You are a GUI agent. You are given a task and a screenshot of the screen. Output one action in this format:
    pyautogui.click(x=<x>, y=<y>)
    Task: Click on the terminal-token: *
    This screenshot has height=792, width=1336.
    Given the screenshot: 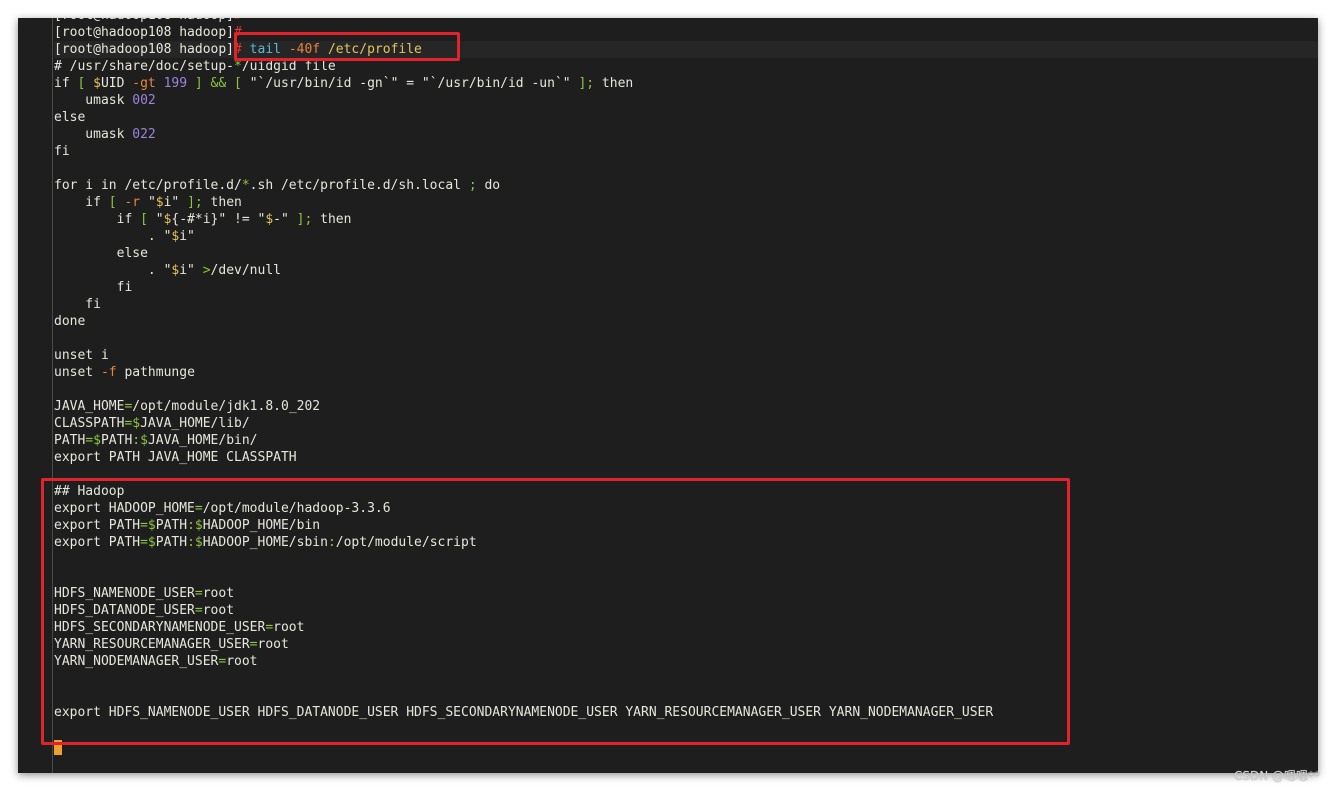 What is the action you would take?
    pyautogui.click(x=245, y=185)
    